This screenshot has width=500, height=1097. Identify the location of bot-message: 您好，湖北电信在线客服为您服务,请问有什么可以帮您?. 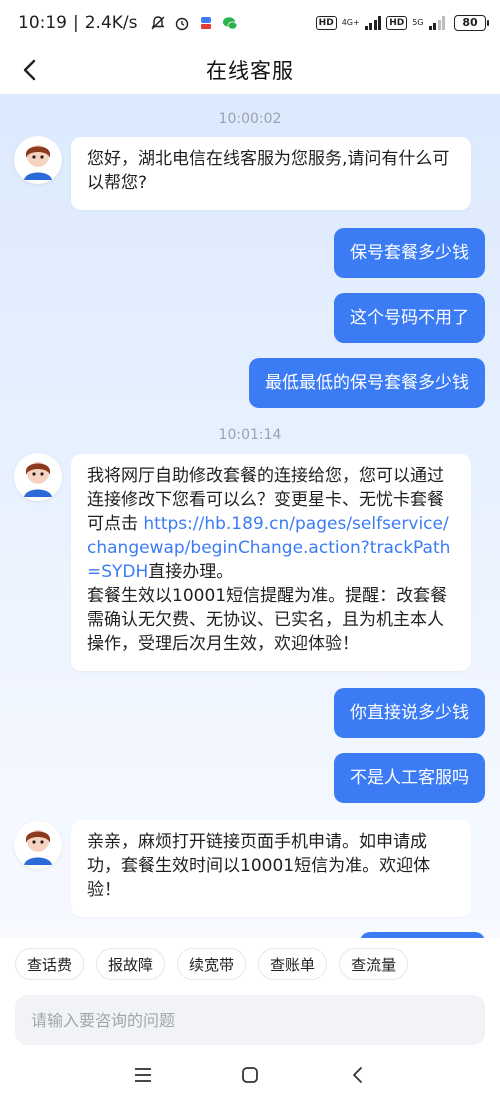
(271, 173).